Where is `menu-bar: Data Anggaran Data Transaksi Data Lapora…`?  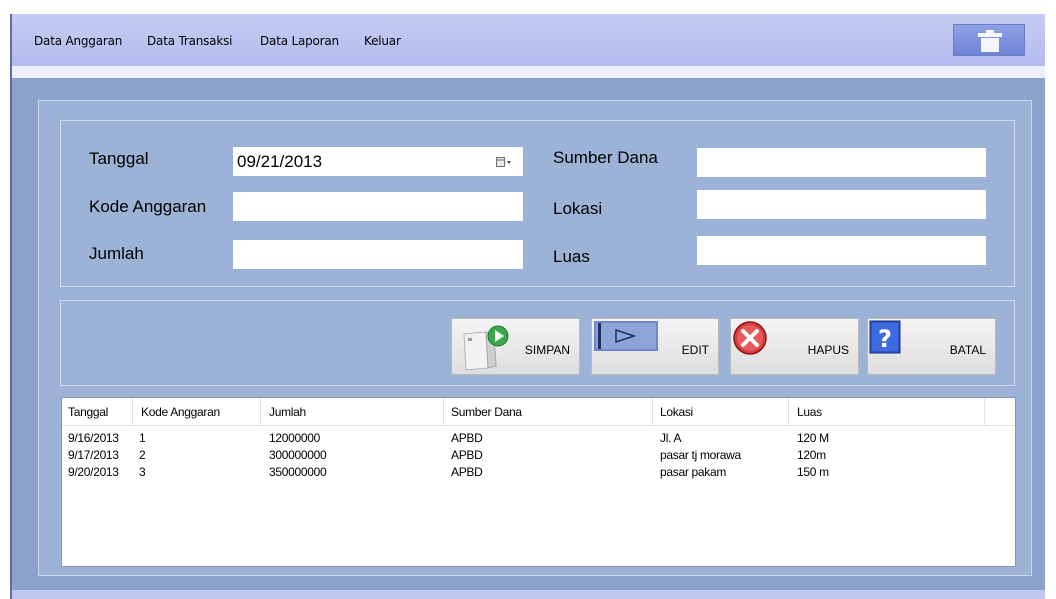 menu-bar: Data Anggaran Data Transaksi Data Lapora… is located at coordinates (527, 40).